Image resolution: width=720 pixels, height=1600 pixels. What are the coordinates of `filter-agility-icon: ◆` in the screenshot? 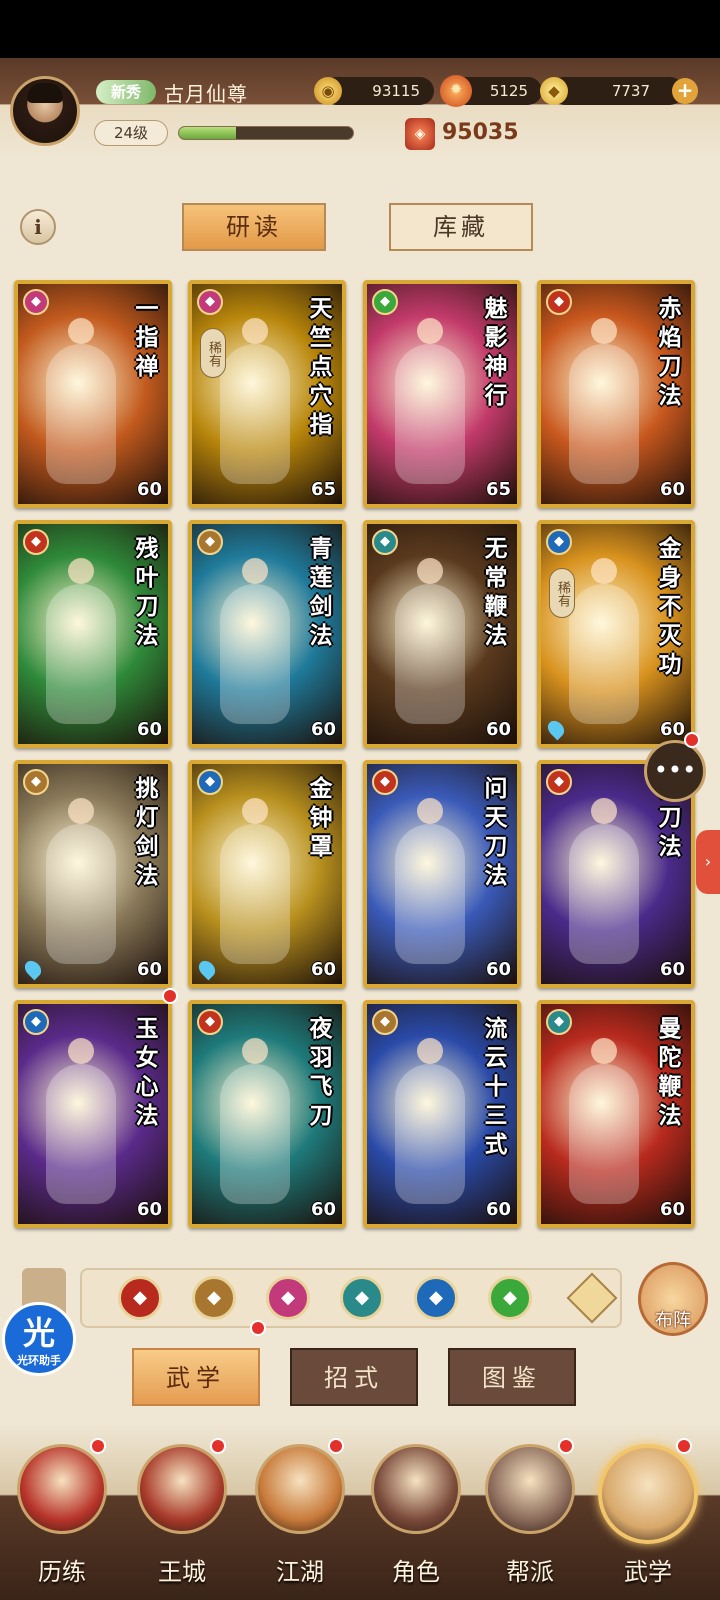 It's located at (510, 1298).